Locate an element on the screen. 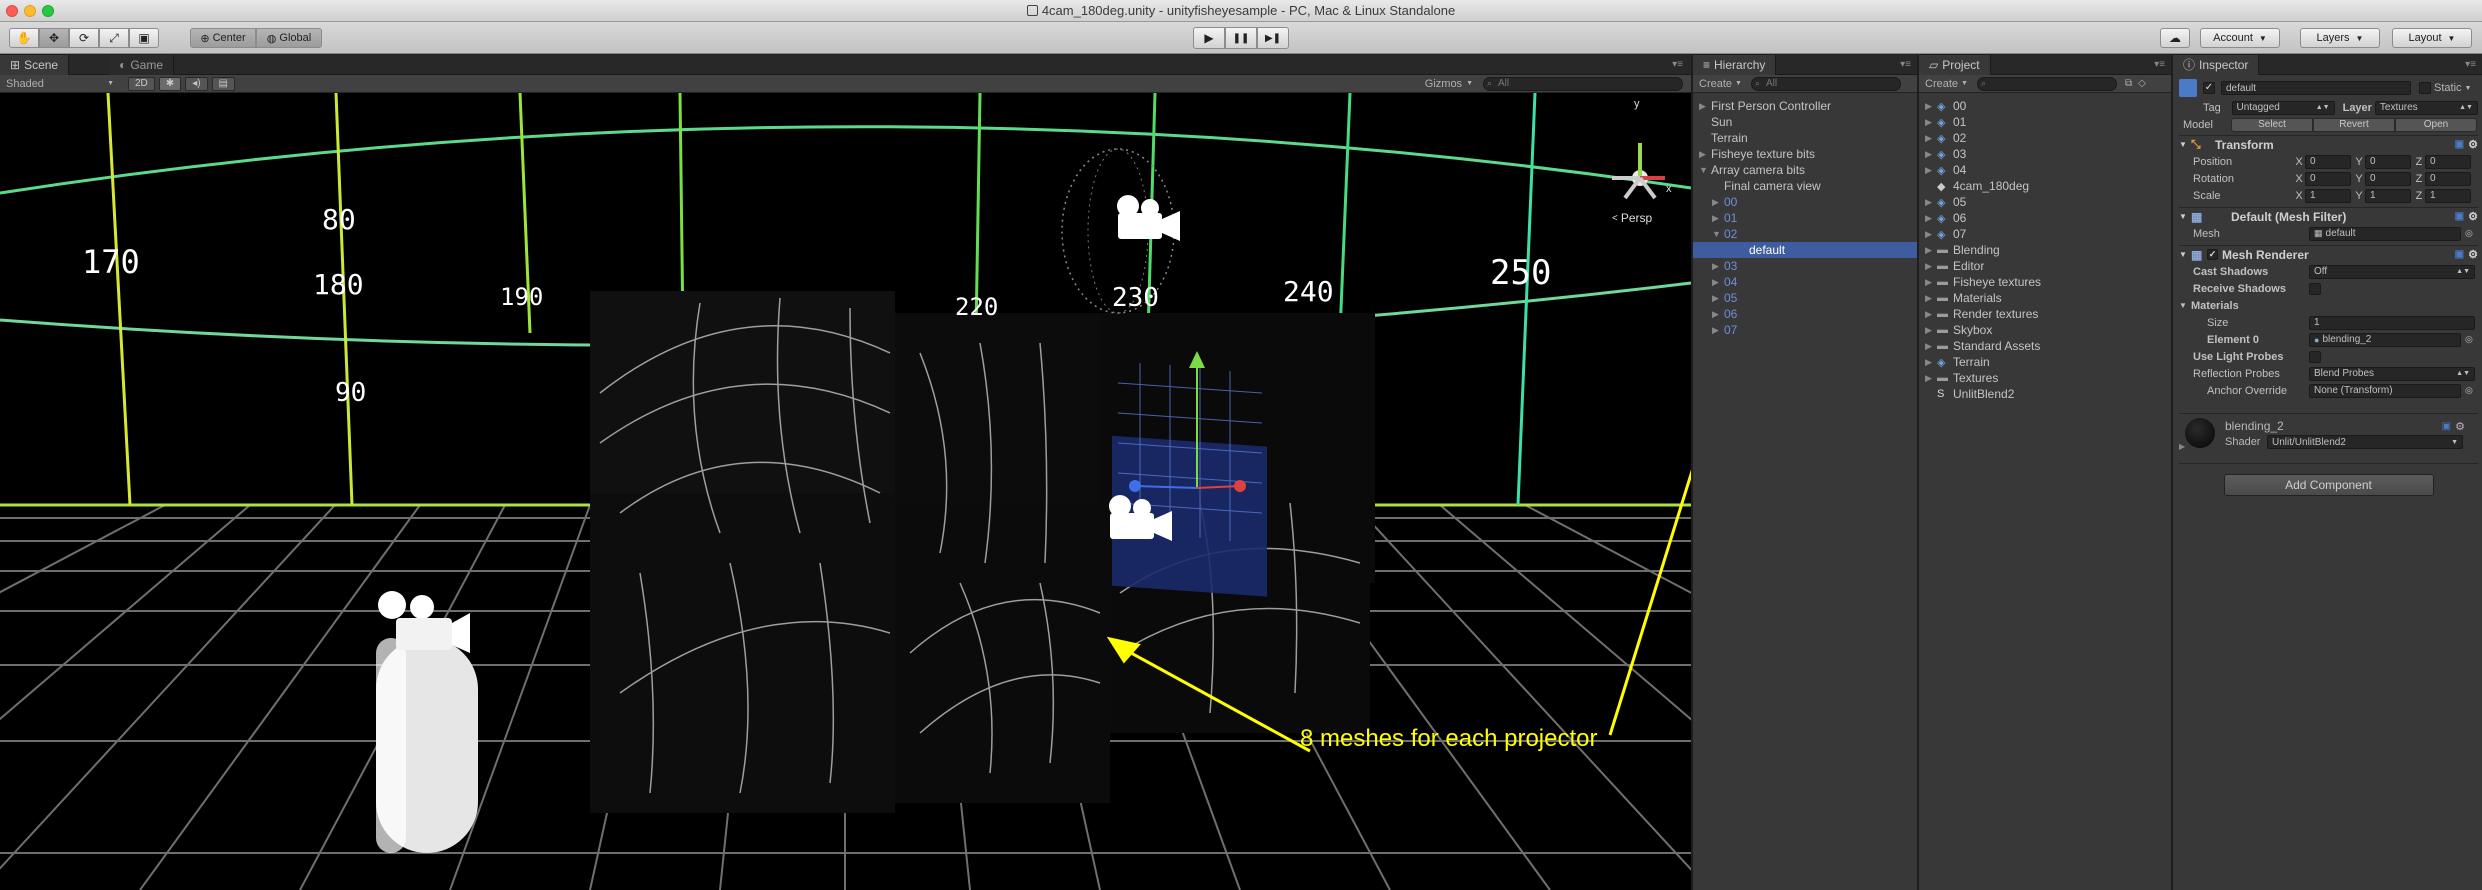  hierarchy-item: ▶ 01 is located at coordinates (1805, 218).